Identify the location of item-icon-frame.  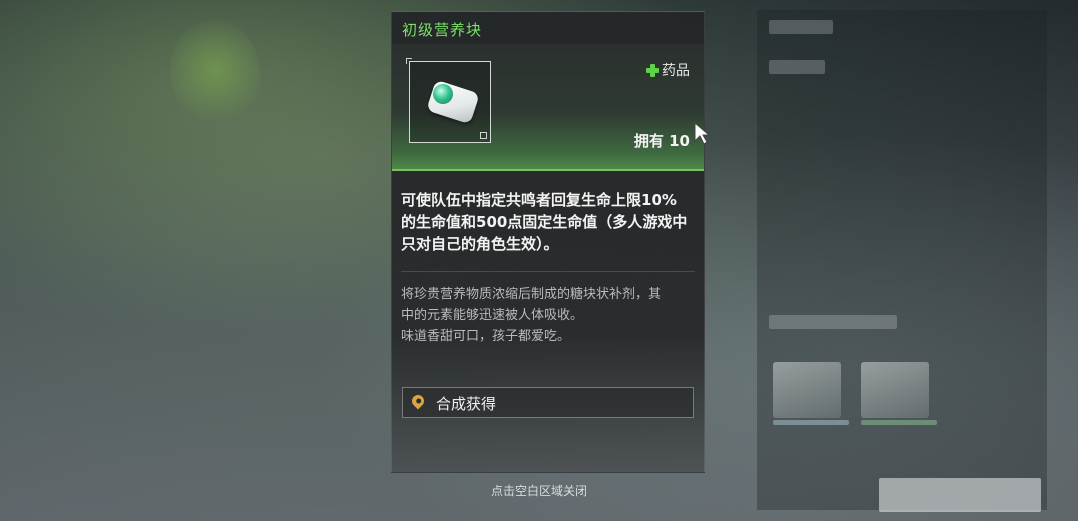
(448, 100).